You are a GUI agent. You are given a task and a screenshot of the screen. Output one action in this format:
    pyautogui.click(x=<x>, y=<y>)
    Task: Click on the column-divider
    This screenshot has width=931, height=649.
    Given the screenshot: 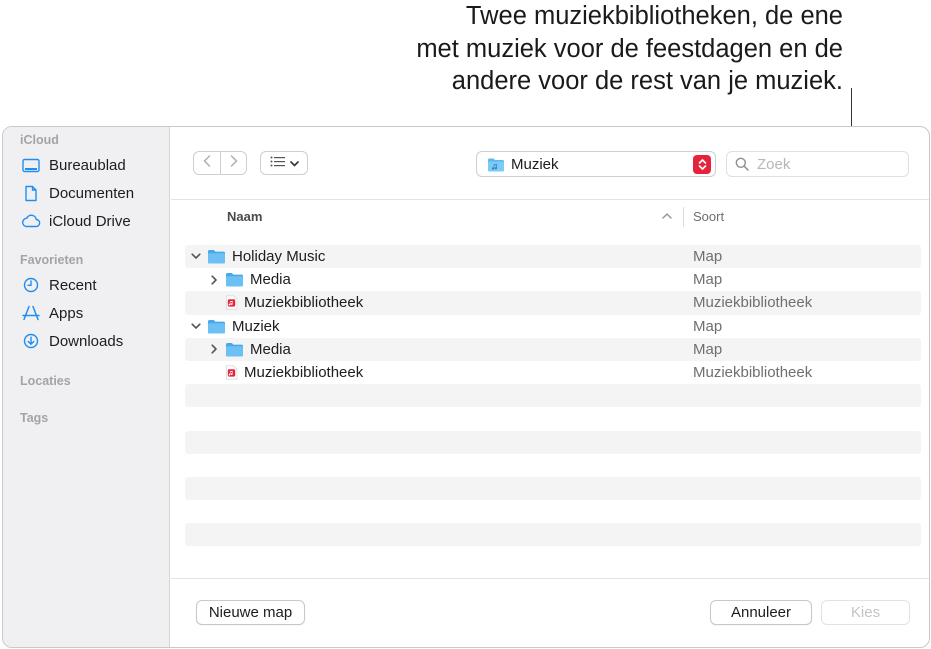 What is the action you would take?
    pyautogui.click(x=683, y=217)
    